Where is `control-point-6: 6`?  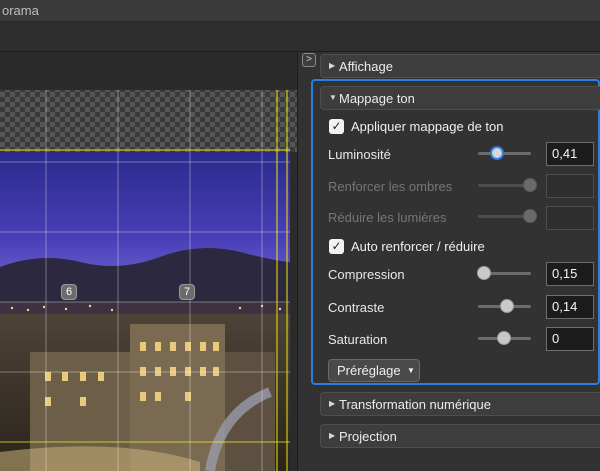 control-point-6: 6 is located at coordinates (69, 292).